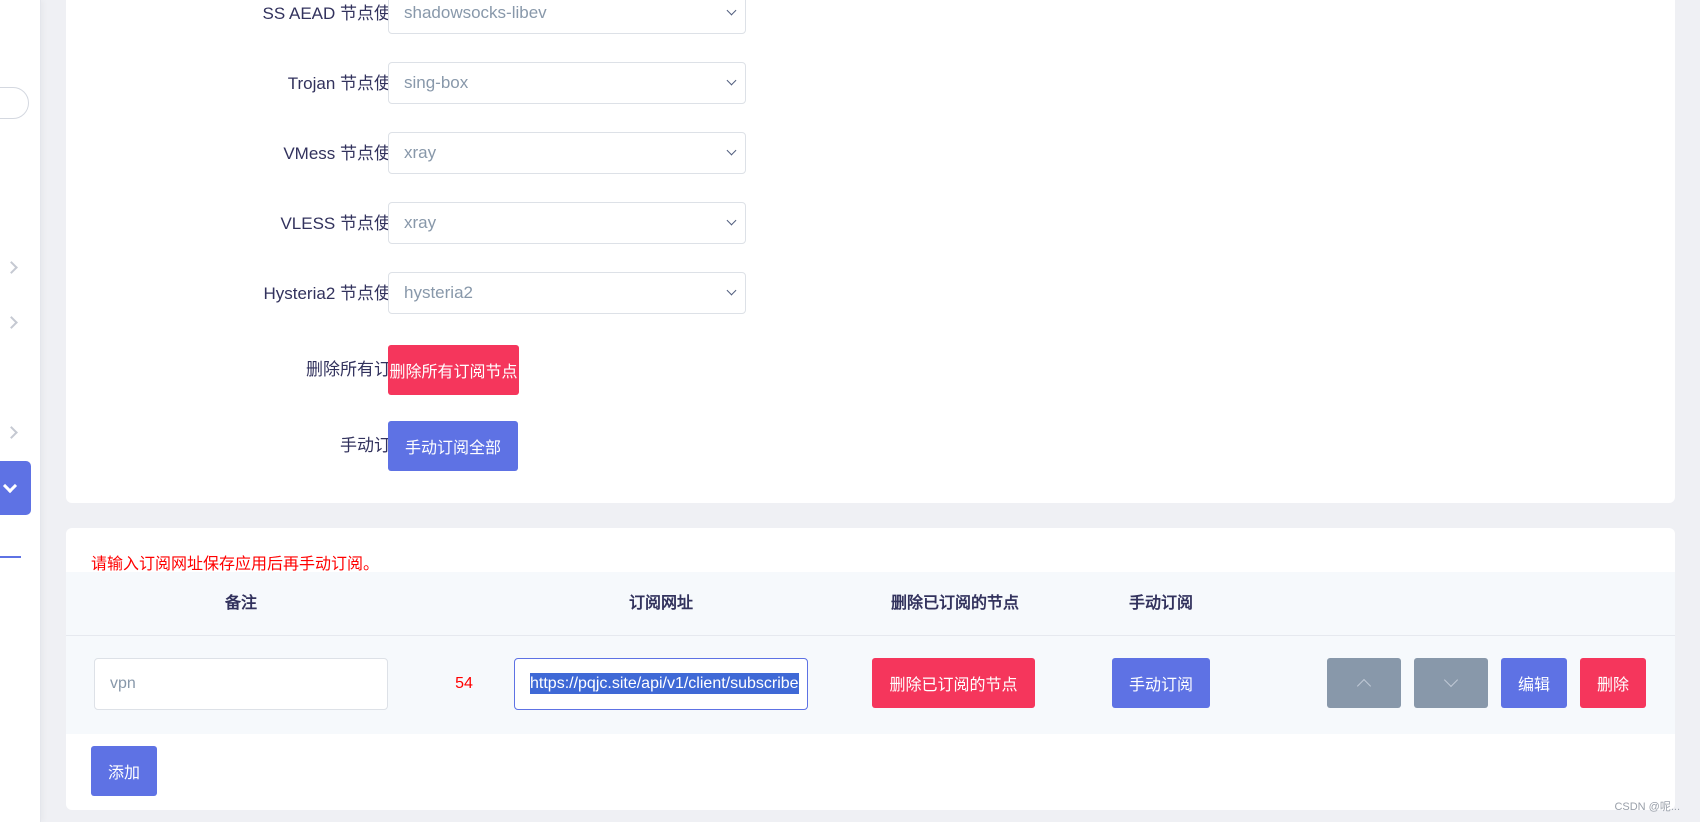 Image resolution: width=1700 pixels, height=822 pixels. What do you see at coordinates (436, 82) in the screenshot?
I see `select-value: sing-box` at bounding box center [436, 82].